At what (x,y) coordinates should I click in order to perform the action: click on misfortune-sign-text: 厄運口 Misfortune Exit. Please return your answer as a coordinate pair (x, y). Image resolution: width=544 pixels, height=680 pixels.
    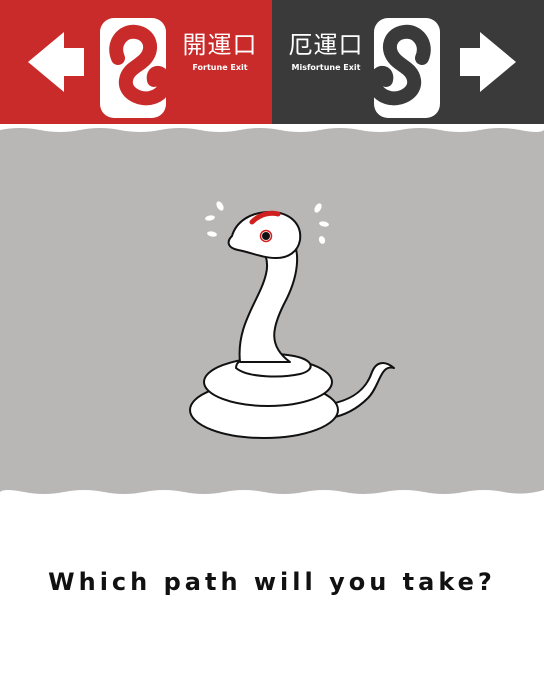
    Looking at the image, I should click on (326, 52).